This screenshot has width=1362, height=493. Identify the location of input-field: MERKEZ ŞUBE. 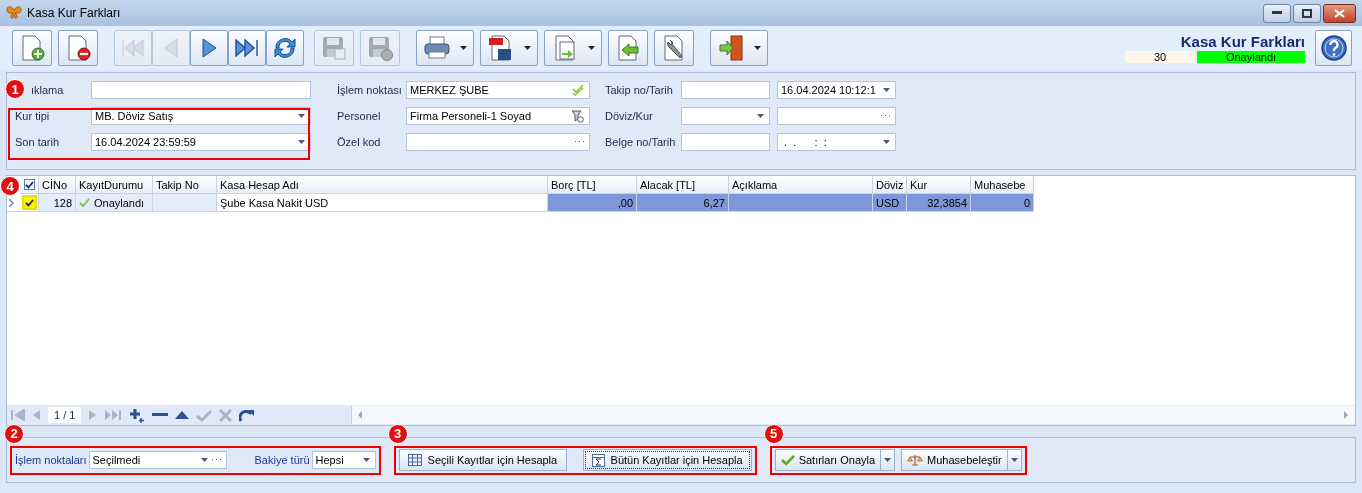
(498, 90).